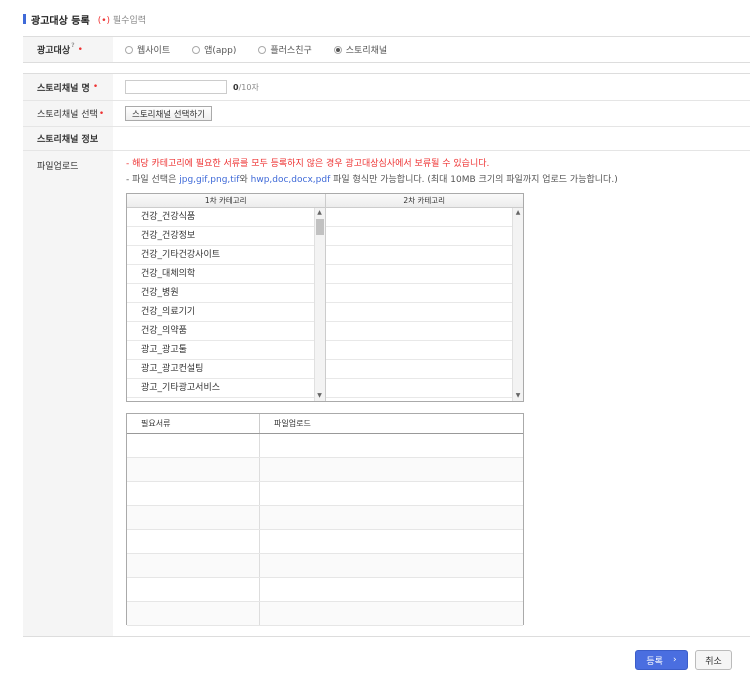 The image size is (750, 687). What do you see at coordinates (72, 45) in the screenshot?
I see `help-icon: ?` at bounding box center [72, 45].